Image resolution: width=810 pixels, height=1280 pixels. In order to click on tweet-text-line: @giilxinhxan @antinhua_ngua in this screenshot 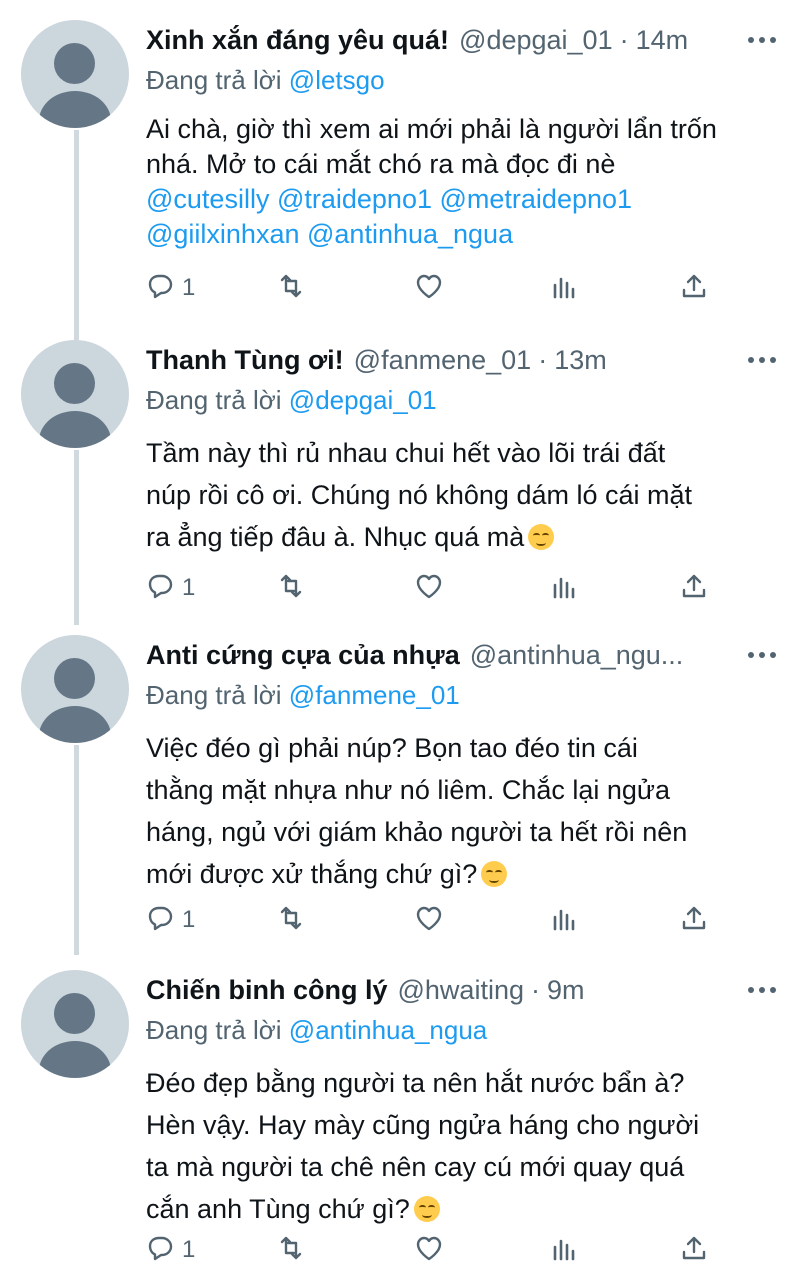, I will do `click(466, 234)`.